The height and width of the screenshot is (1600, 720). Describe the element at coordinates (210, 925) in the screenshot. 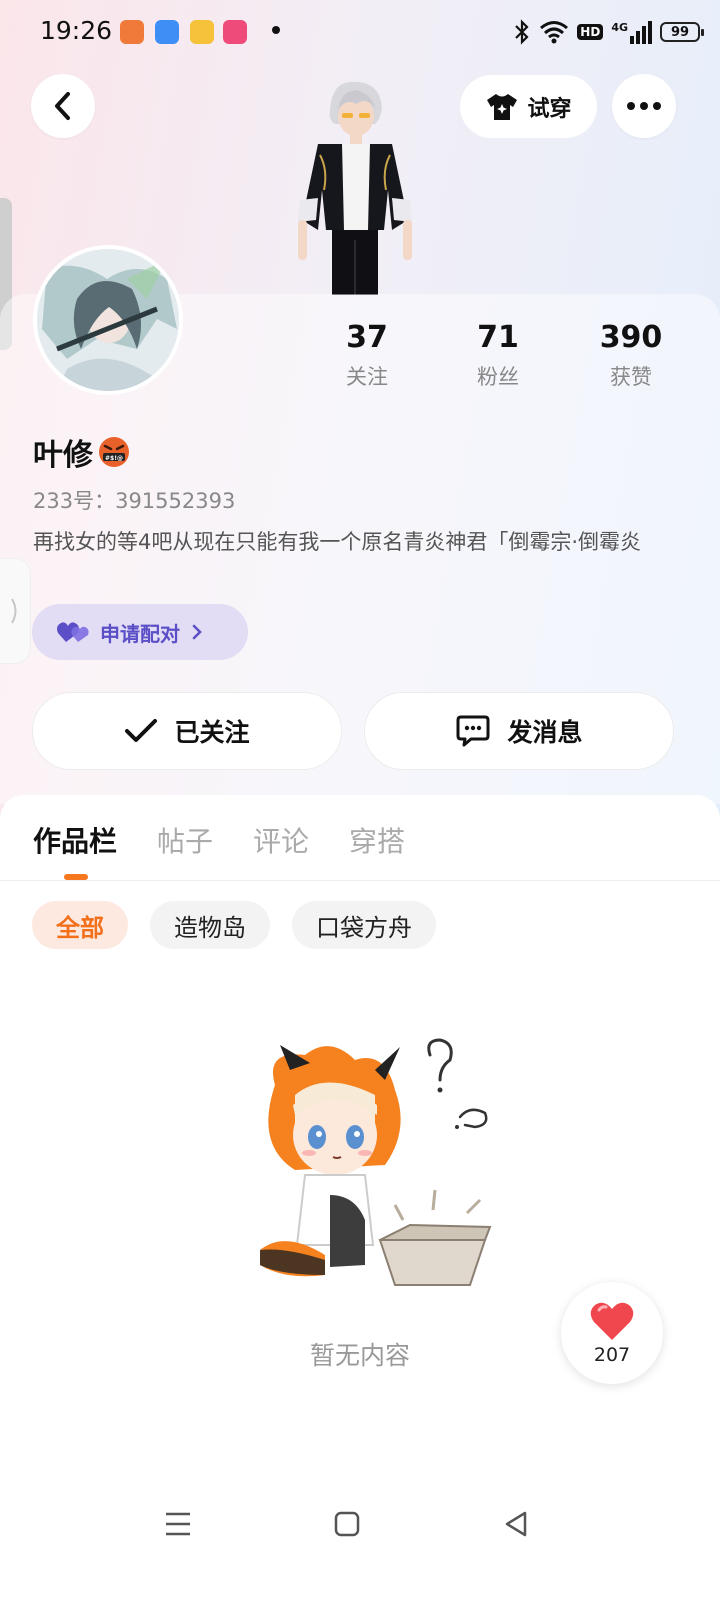

I see `chip-creation-island: 造物岛` at that location.